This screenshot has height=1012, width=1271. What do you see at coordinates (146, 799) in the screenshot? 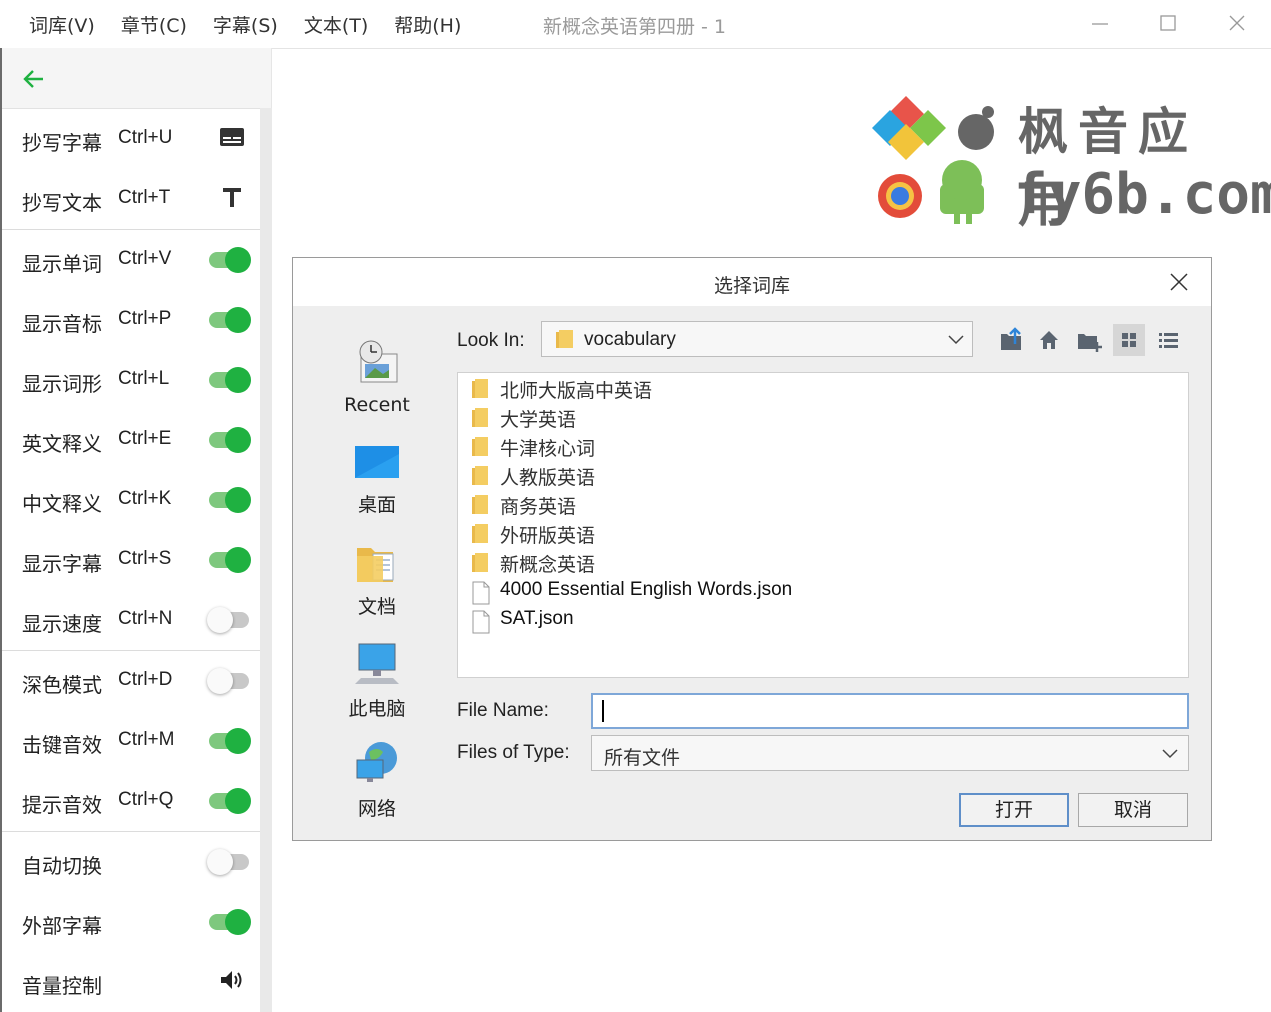
I see `settings-row-shortcut: Ctrl+Q` at bounding box center [146, 799].